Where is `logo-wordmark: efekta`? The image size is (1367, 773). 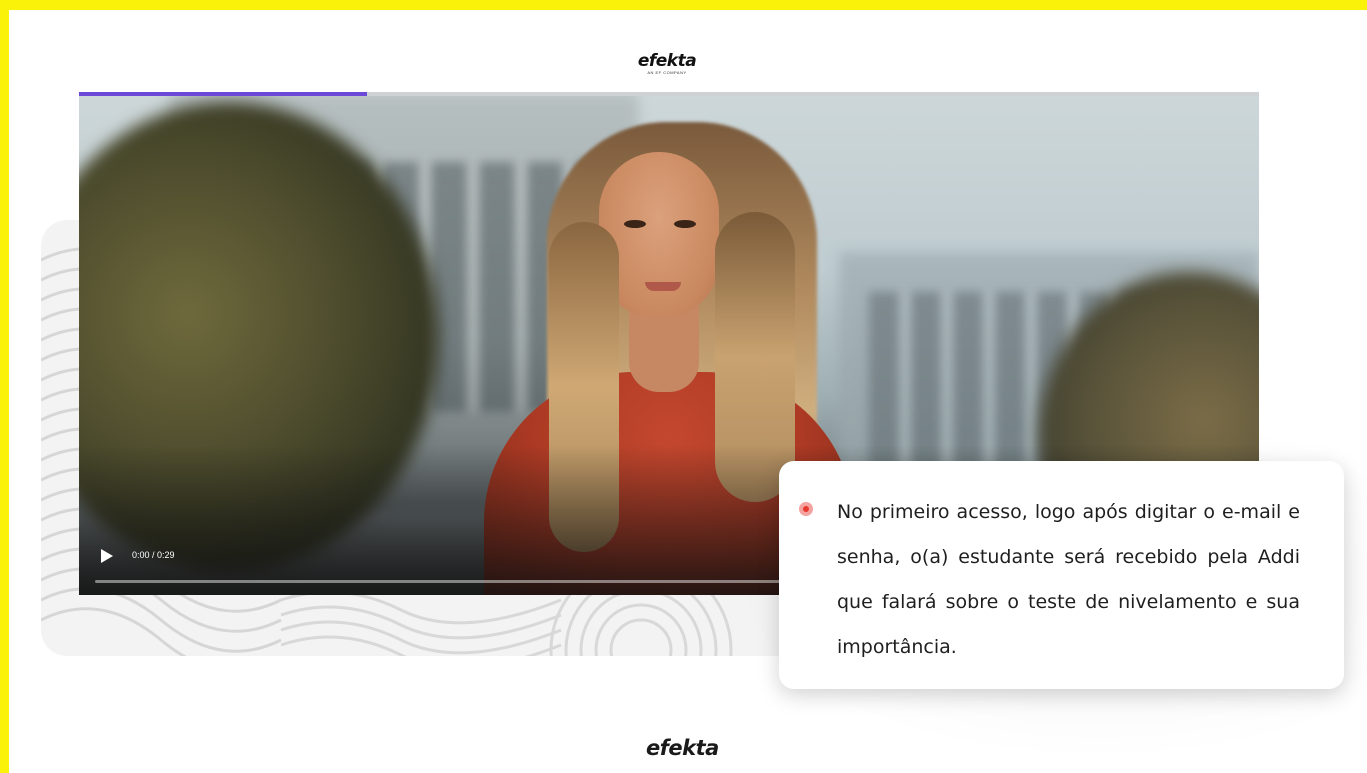
logo-wordmark: efekta is located at coordinates (667, 61).